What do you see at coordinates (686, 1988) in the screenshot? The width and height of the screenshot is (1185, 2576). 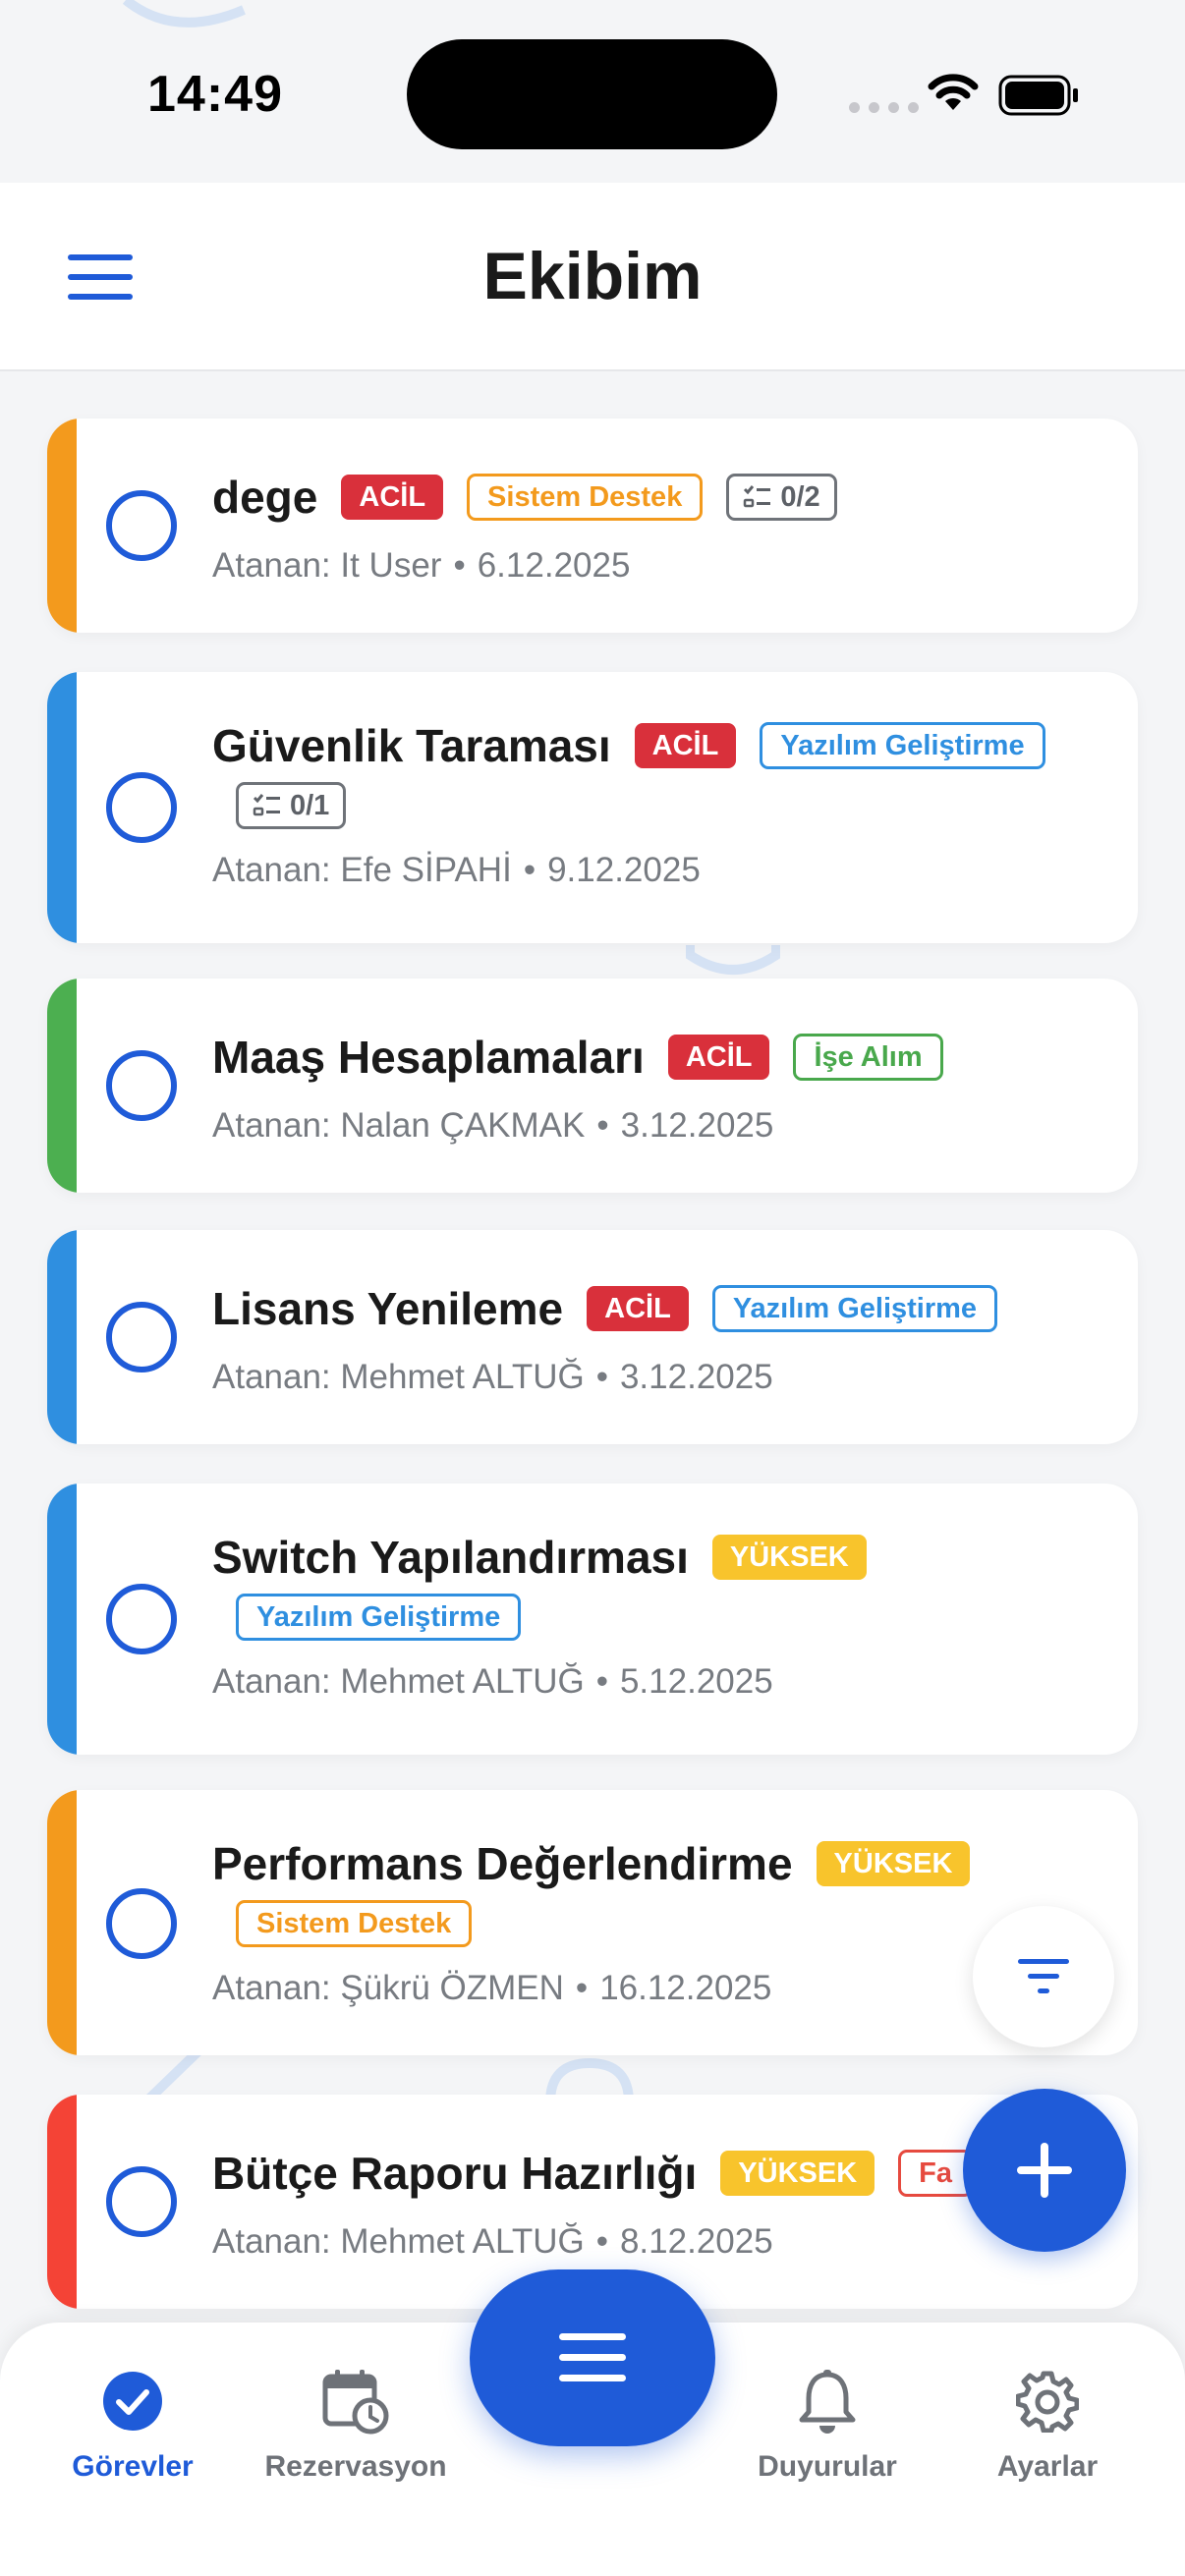 I see `task-date: 16.12.2025` at bounding box center [686, 1988].